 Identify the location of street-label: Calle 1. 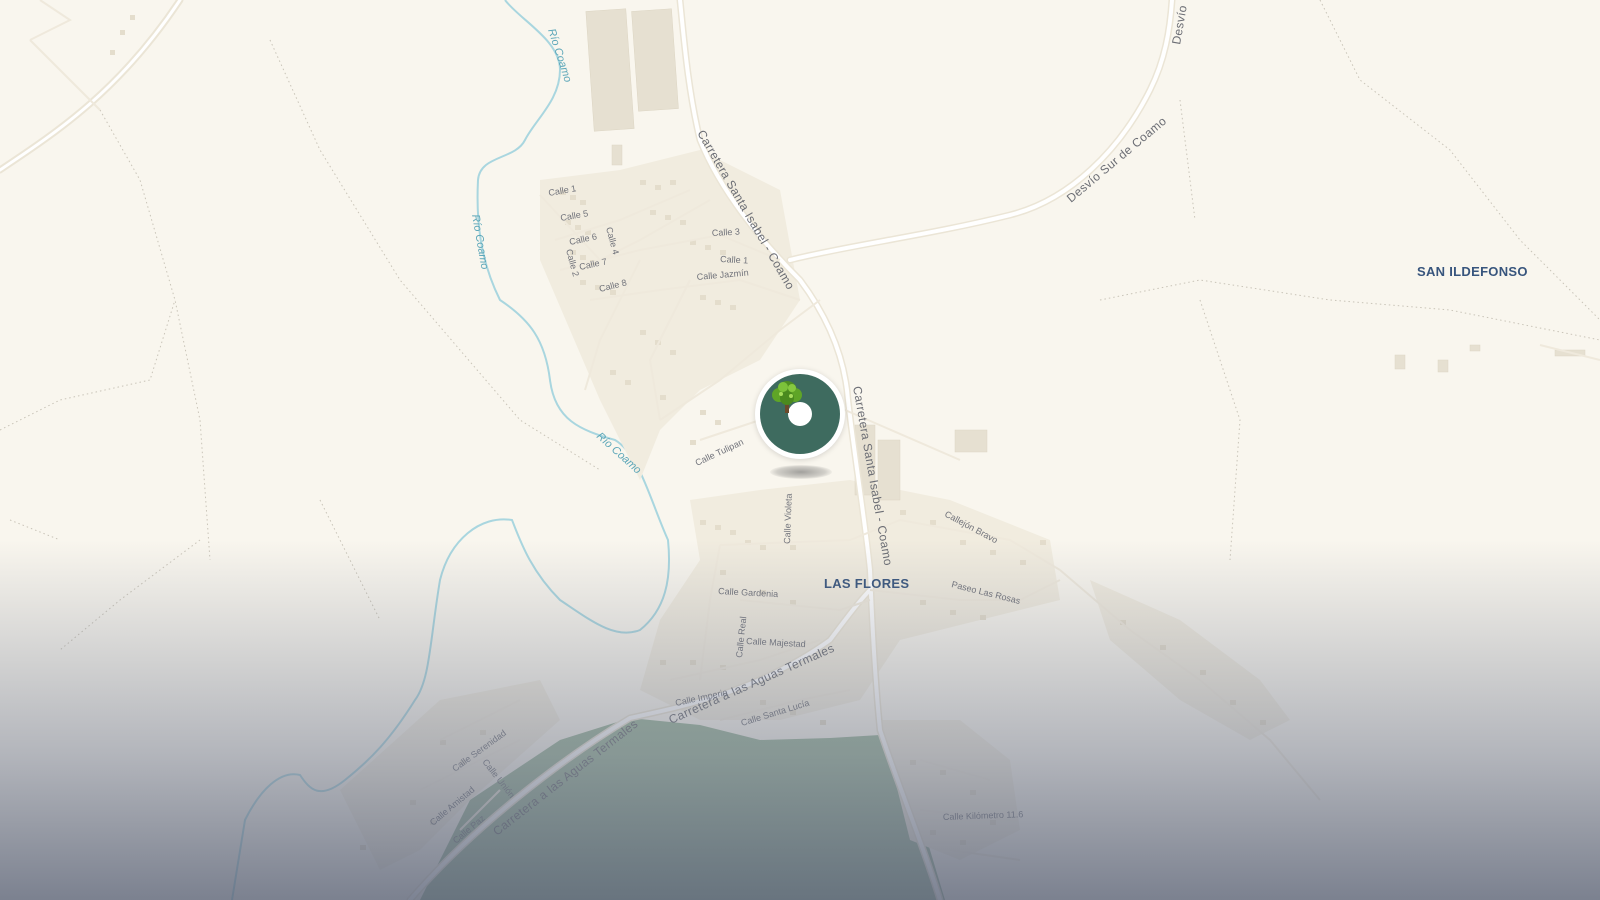
(734, 259).